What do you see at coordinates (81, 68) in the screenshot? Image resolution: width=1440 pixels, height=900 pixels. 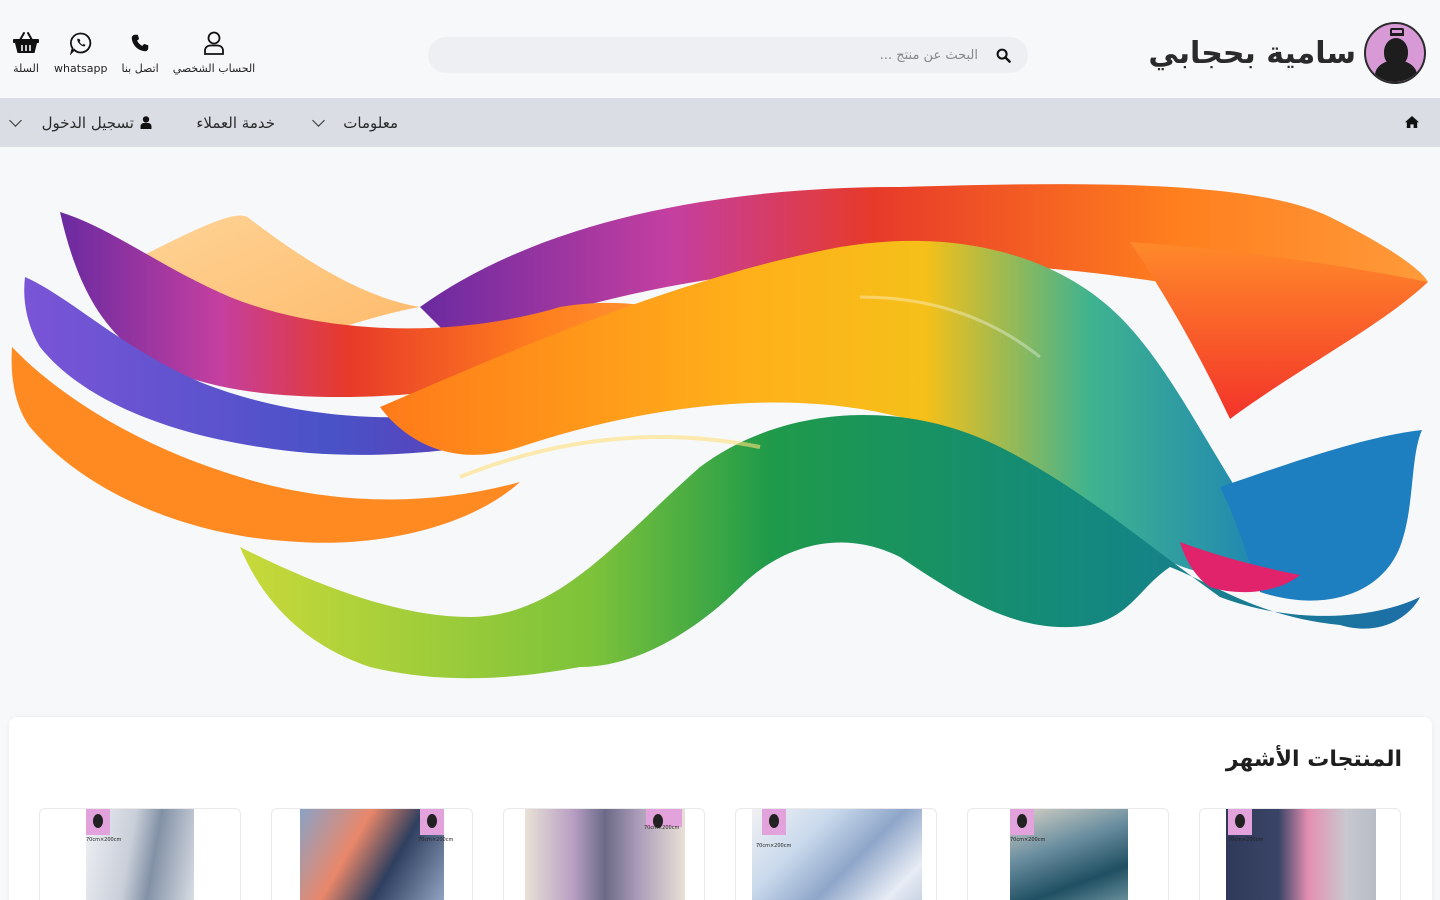 I see `whatsapp-label: whatsapp` at bounding box center [81, 68].